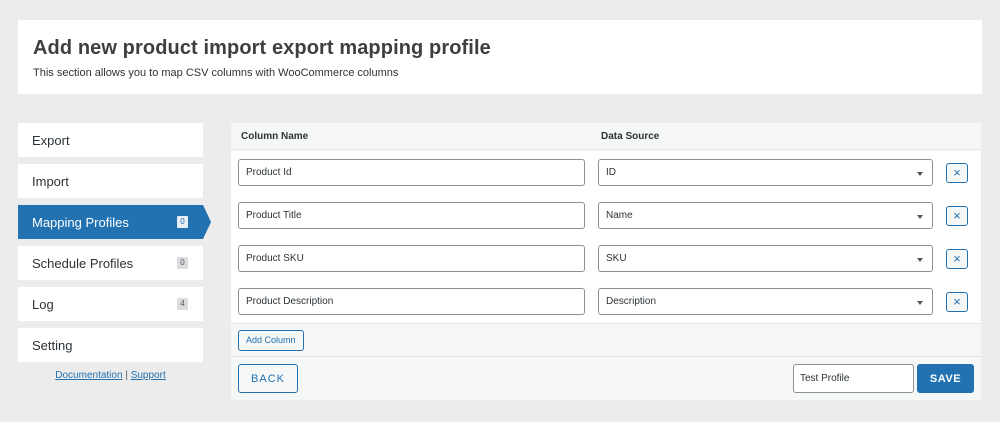  Describe the element at coordinates (765, 215) in the screenshot. I see `data-source-select: Name` at that location.